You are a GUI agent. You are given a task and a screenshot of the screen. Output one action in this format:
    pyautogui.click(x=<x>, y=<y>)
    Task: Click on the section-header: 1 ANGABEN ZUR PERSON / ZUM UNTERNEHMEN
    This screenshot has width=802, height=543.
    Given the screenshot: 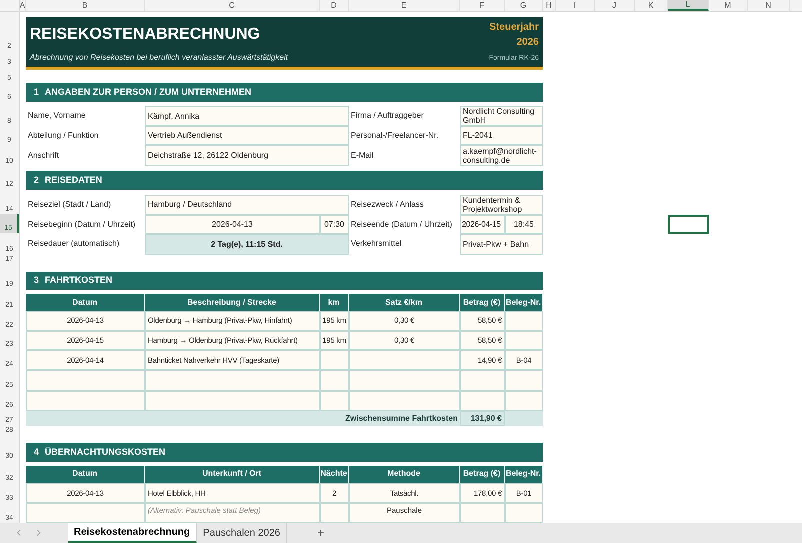 What is the action you would take?
    pyautogui.click(x=284, y=92)
    